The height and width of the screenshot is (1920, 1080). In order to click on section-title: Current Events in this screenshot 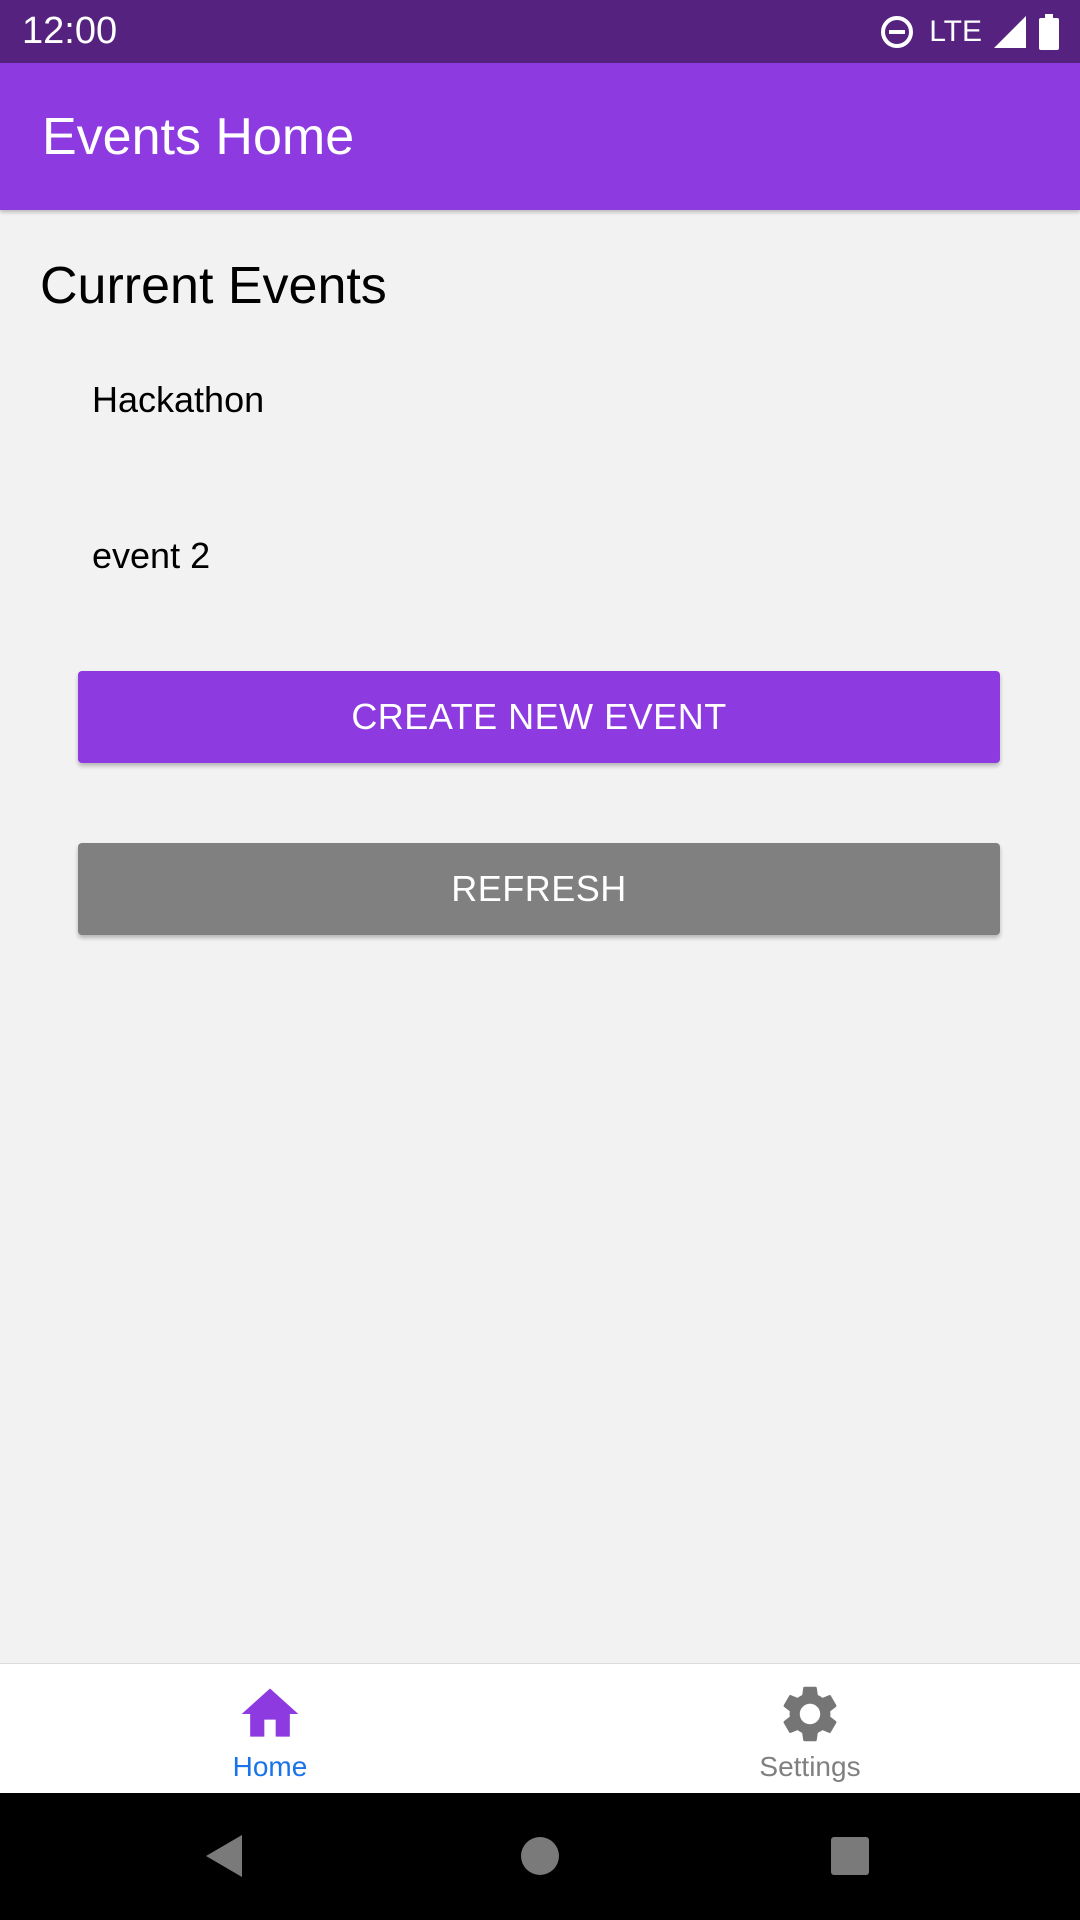, I will do `click(213, 286)`.